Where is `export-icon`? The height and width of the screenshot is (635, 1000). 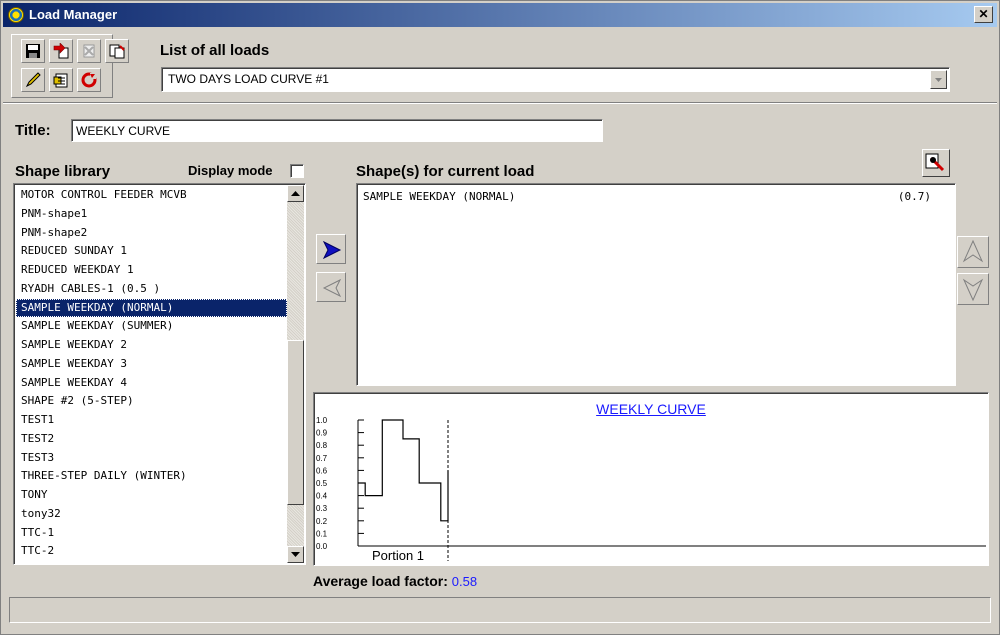 export-icon is located at coordinates (935, 162).